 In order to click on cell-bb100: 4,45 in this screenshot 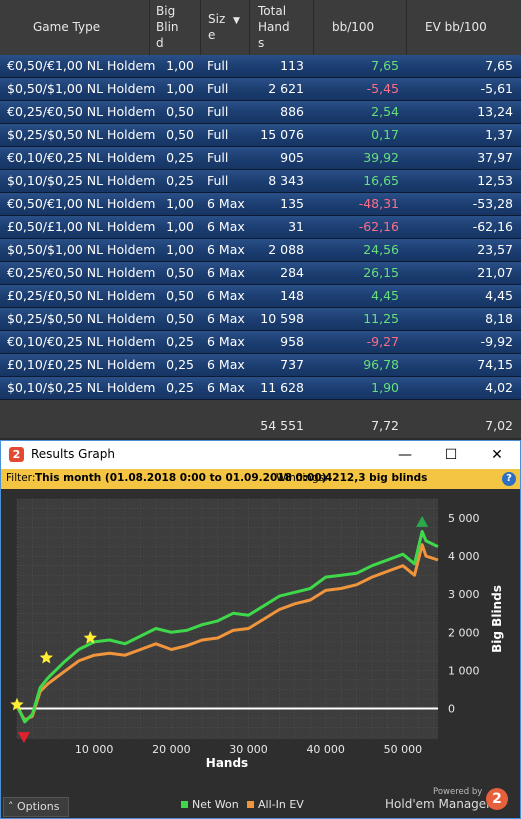, I will do `click(385, 295)`.